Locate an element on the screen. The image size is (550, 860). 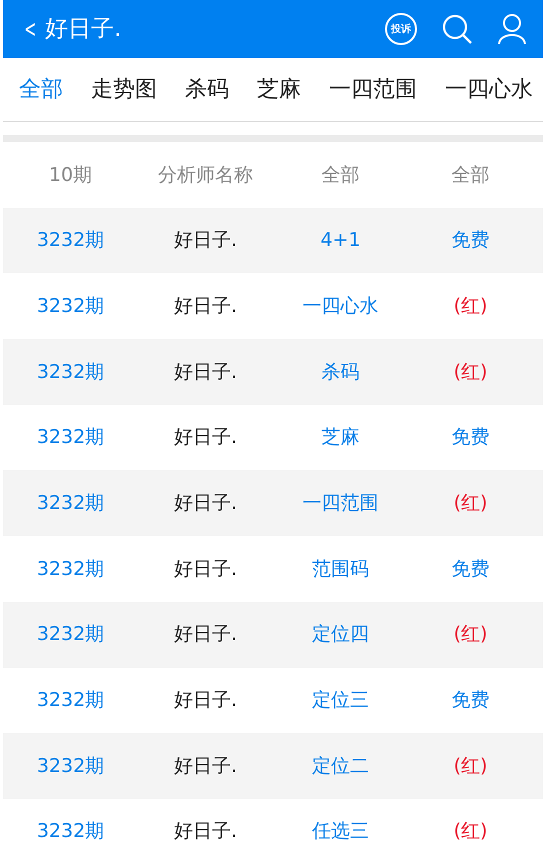
prediction-type: 定位三 is located at coordinates (340, 700).